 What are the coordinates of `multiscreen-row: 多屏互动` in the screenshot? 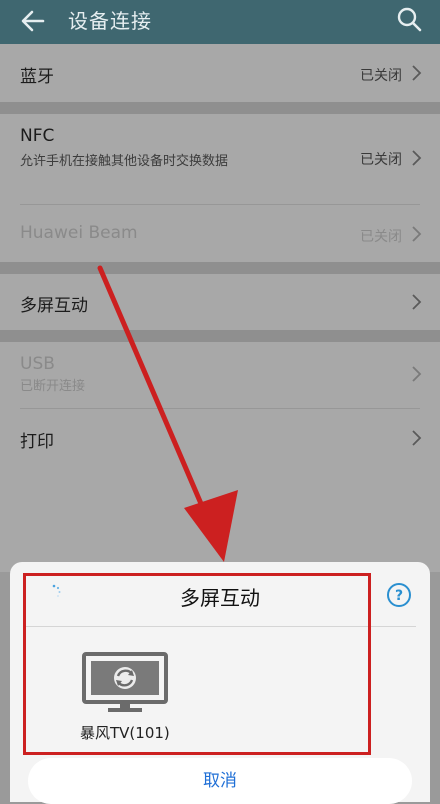 It's located at (220, 302).